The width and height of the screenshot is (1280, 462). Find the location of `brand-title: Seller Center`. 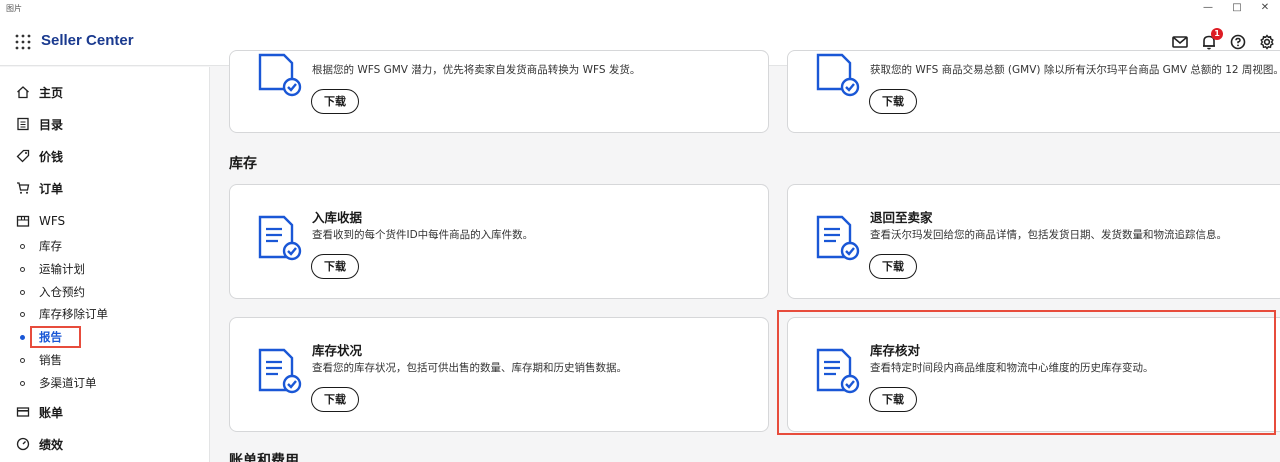

brand-title: Seller Center is located at coordinates (87, 40).